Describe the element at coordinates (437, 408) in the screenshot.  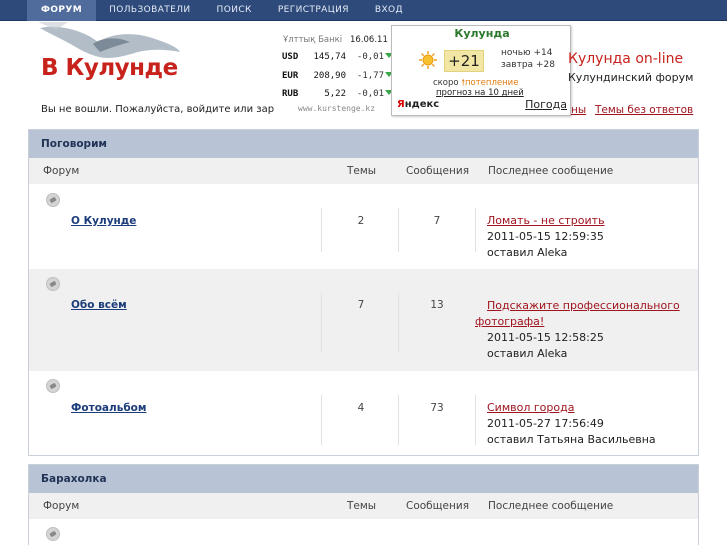
I see `post-count: 73` at that location.